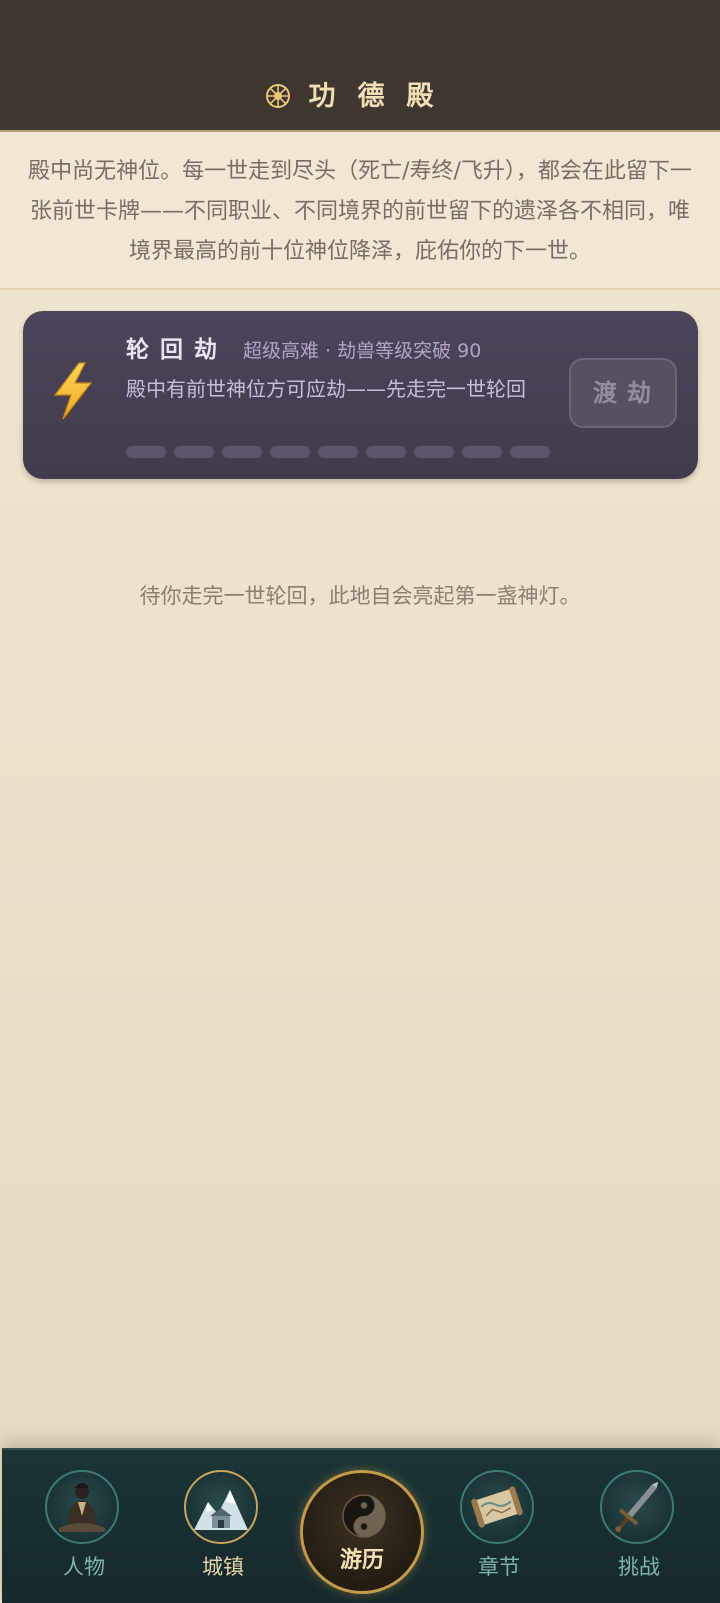 Image resolution: width=720 pixels, height=1603 pixels. What do you see at coordinates (639, 1567) in the screenshot?
I see `nav-label-challenge: 挑战` at bounding box center [639, 1567].